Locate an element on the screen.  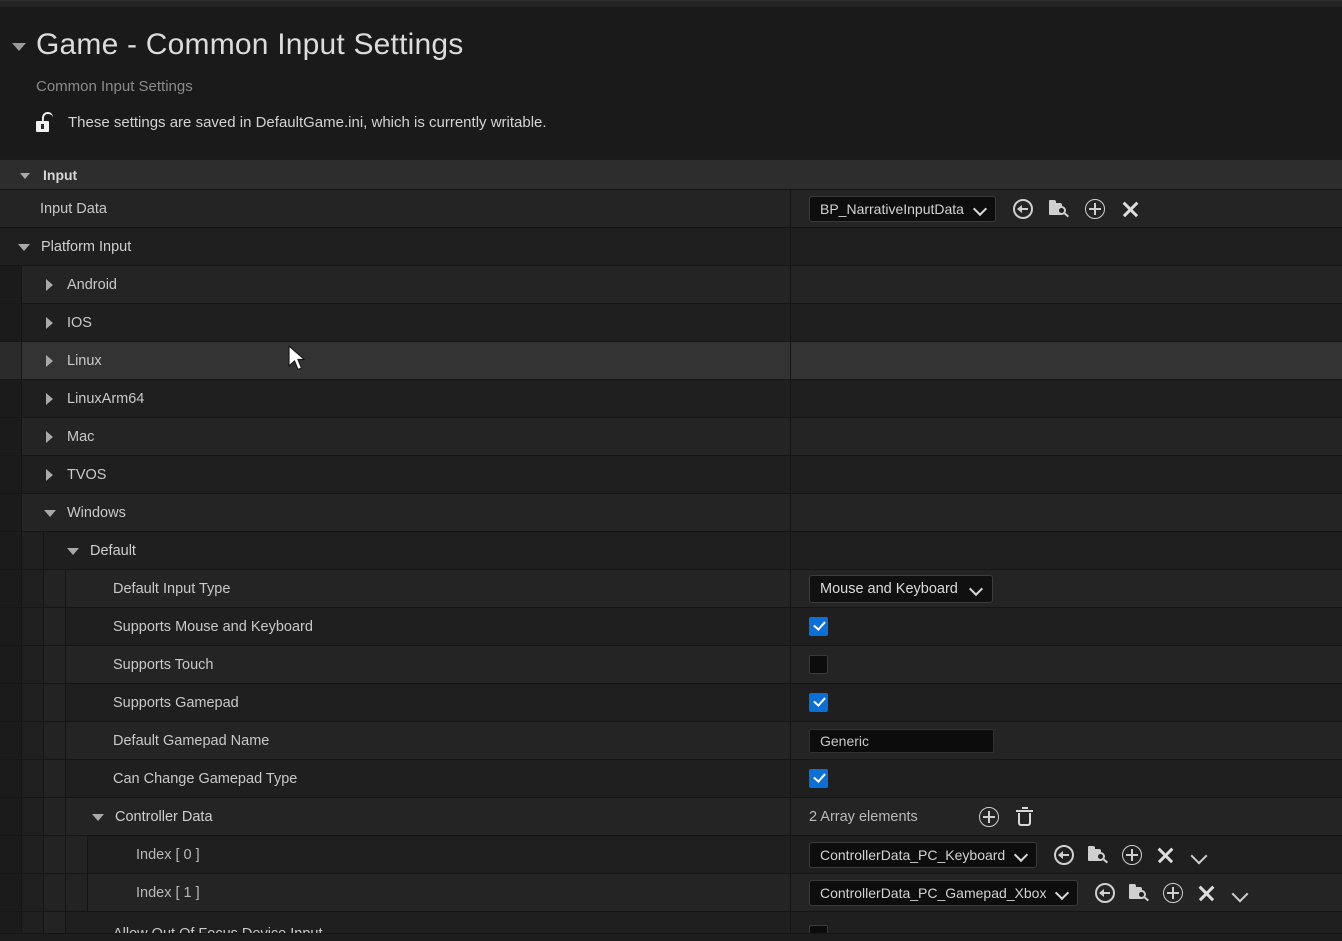
property-label: Supports Mouse and Keyboard is located at coordinates (213, 626).